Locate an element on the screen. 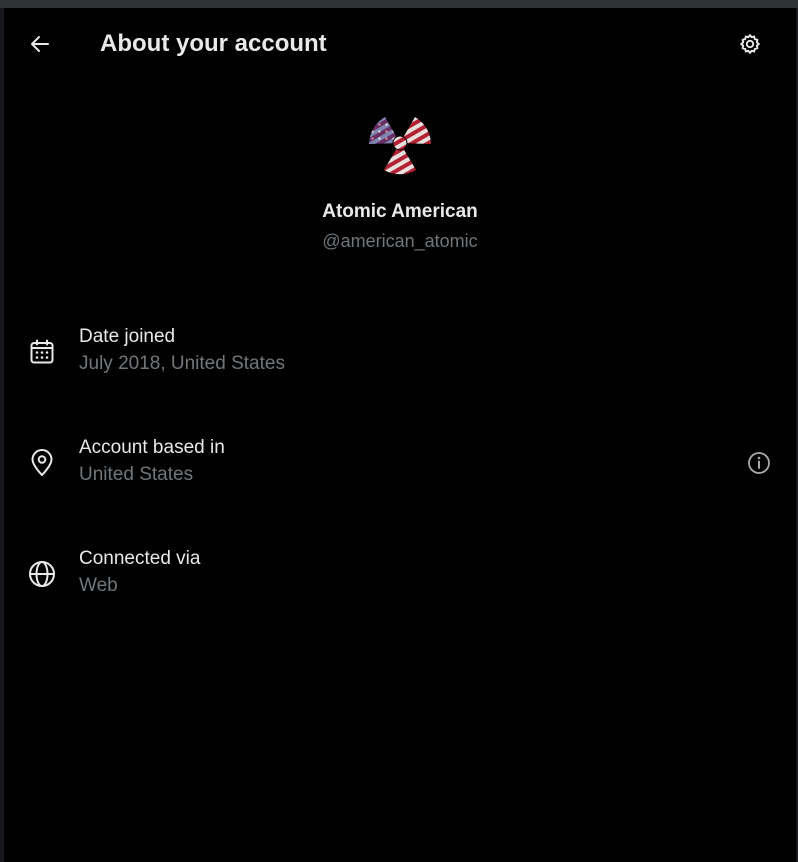 The height and width of the screenshot is (862, 798). arrow-left-icon is located at coordinates (40, 44).